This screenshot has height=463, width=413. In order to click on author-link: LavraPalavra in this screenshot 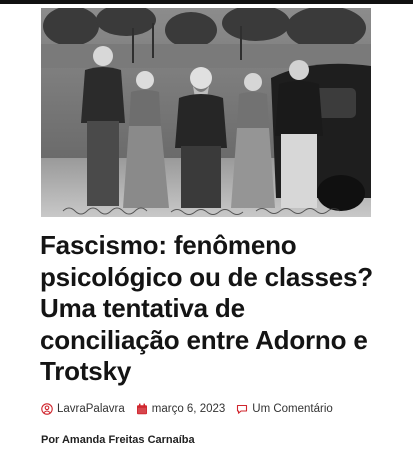, I will do `click(91, 409)`.